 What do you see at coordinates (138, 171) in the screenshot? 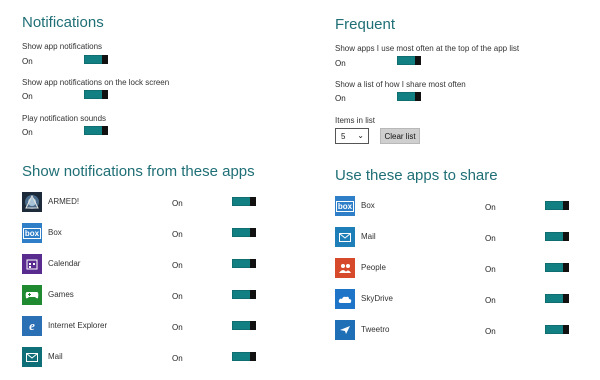
I see `show-notifications-apps-heading: Show notifications from these apps` at bounding box center [138, 171].